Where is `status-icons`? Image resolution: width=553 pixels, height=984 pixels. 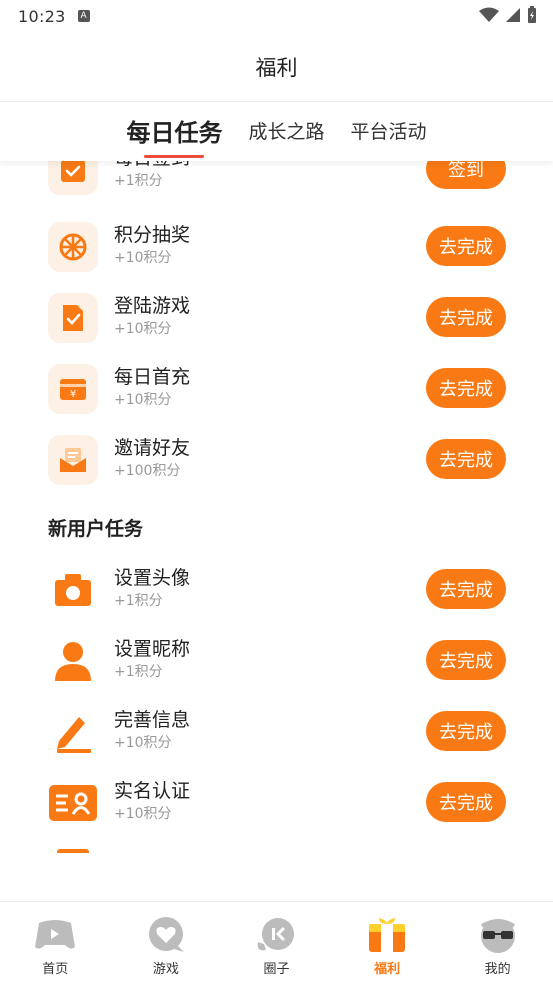 status-icons is located at coordinates (508, 15).